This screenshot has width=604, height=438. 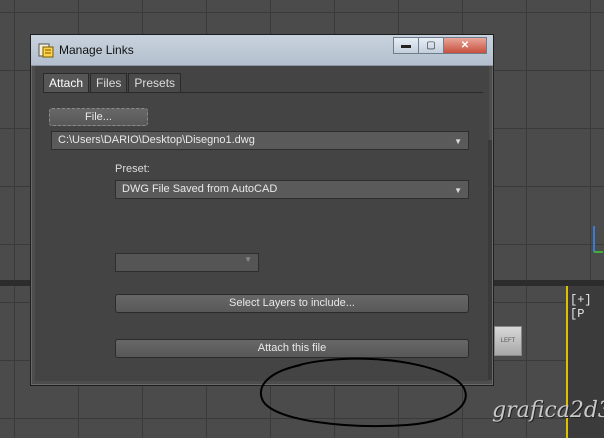 I want to click on preset-value: DWG File Saved from AutoCAD, so click(x=200, y=189).